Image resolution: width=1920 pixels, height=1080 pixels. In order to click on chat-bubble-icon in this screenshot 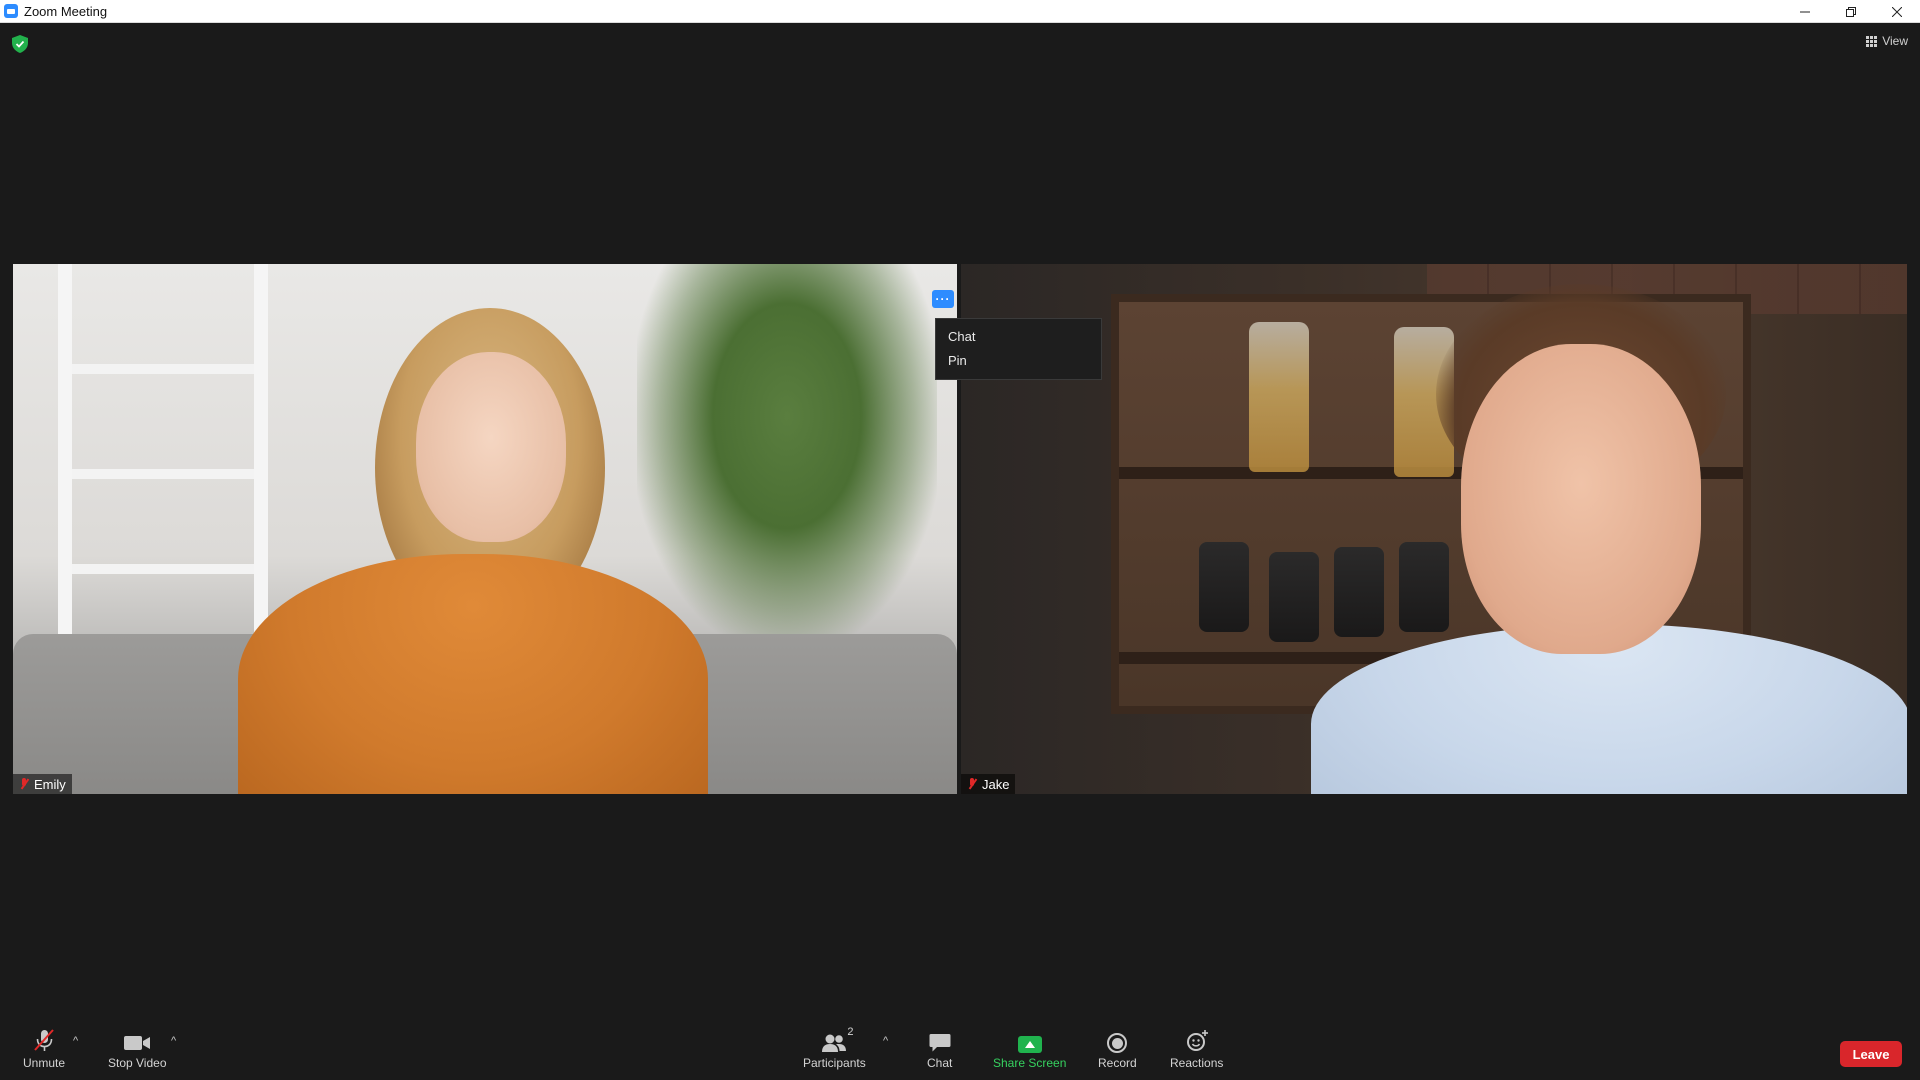, I will do `click(940, 1043)`.